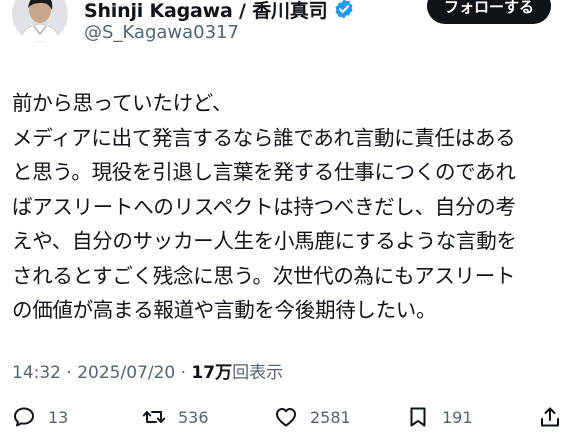 The image size is (576, 432). I want to click on bookmark-icon, so click(418, 417).